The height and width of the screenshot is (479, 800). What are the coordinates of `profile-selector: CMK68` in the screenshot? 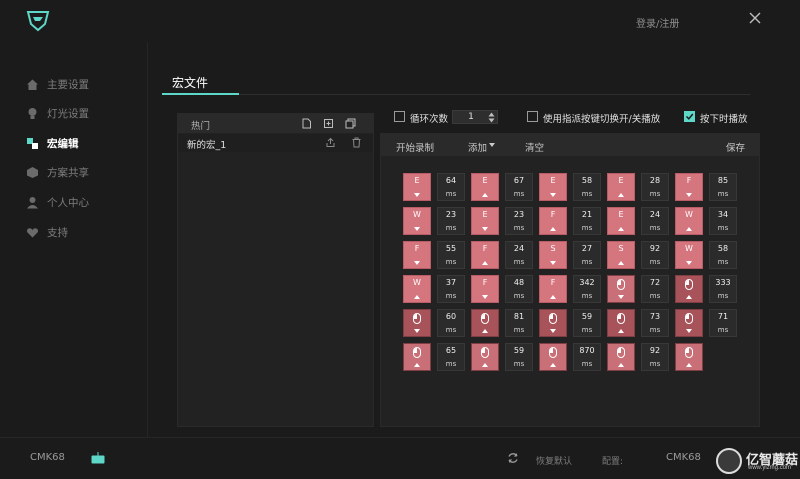 It's located at (683, 457).